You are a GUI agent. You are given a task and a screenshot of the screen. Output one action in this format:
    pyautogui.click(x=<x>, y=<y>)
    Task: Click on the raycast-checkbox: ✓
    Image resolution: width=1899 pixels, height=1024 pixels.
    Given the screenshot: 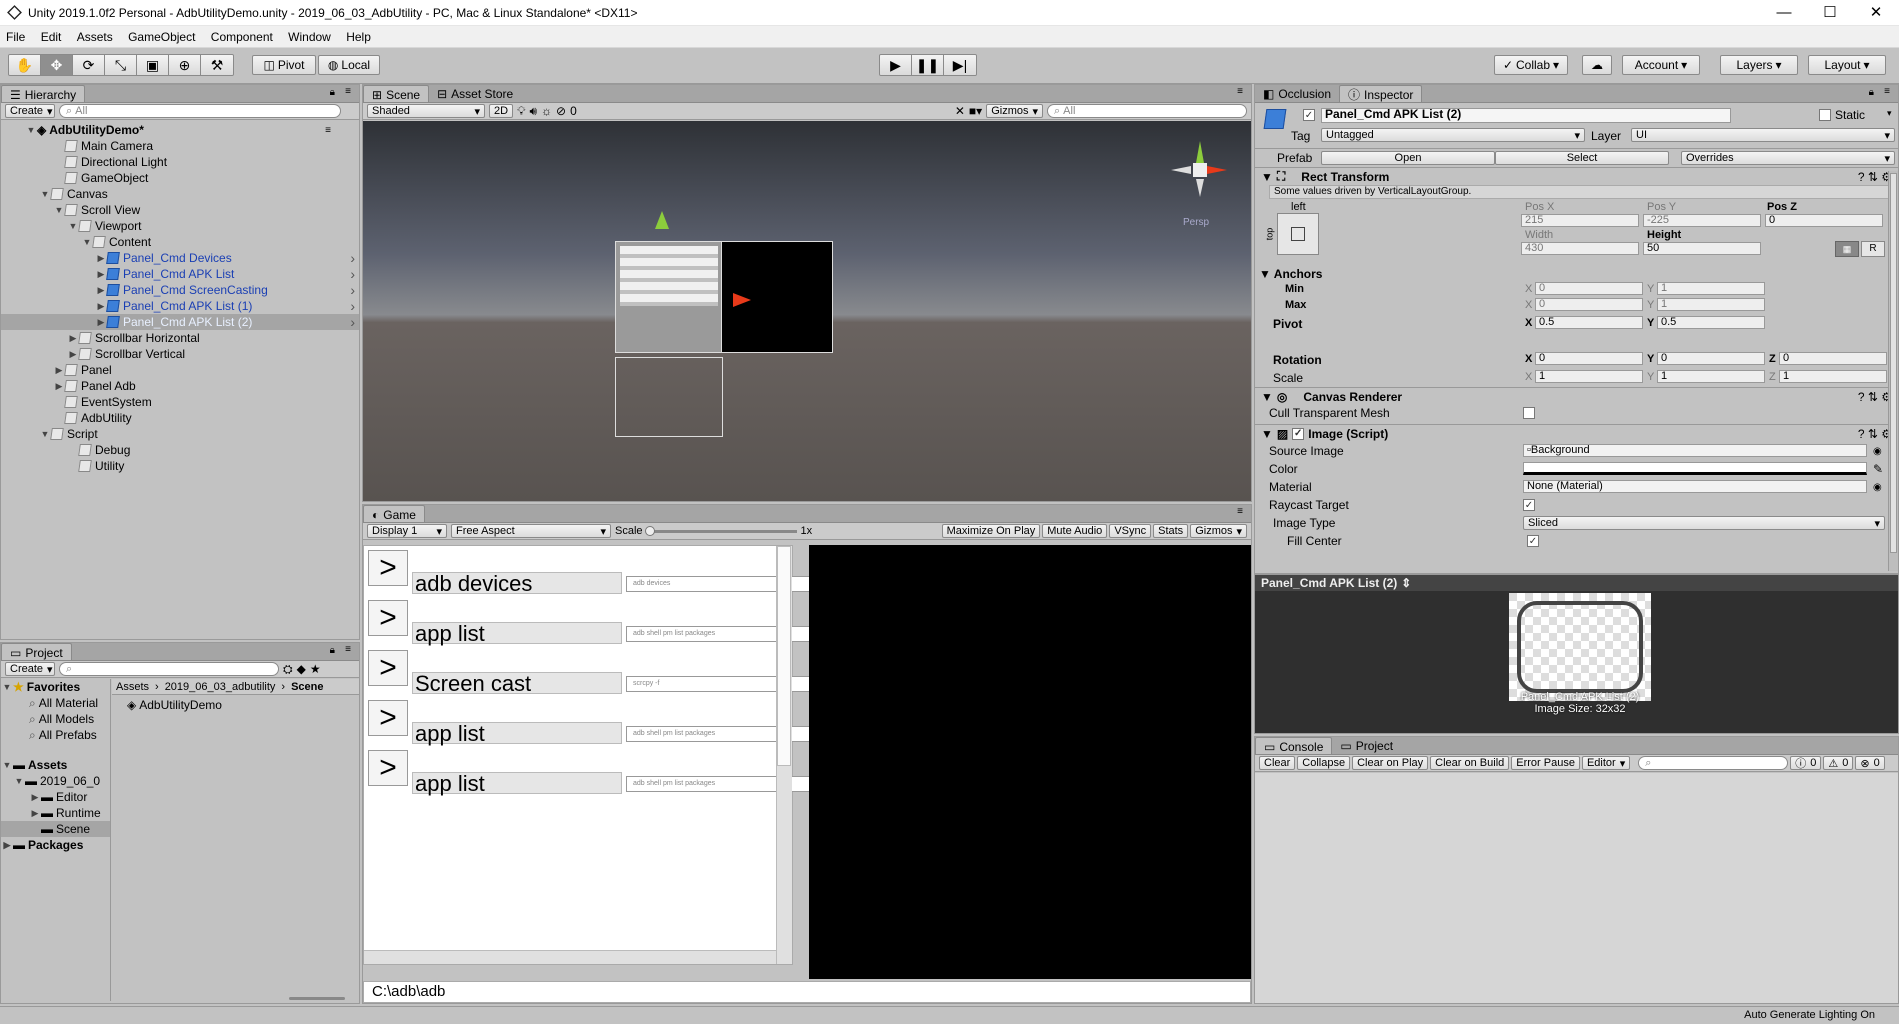 What is the action you would take?
    pyautogui.click(x=1529, y=505)
    